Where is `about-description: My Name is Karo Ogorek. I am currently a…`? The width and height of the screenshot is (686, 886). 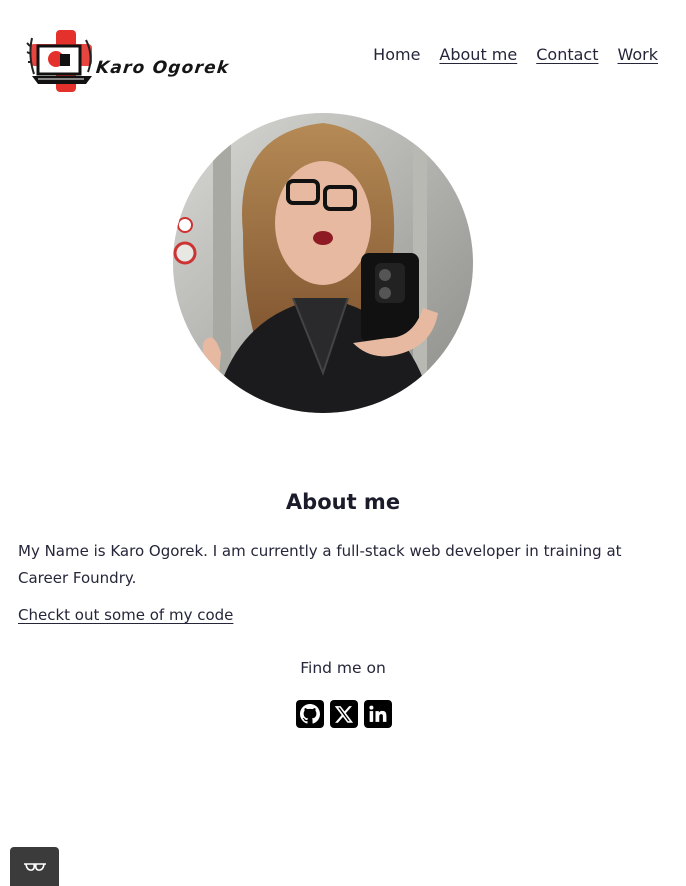 about-description: My Name is Karo Ogorek. I am currently a… is located at coordinates (320, 564).